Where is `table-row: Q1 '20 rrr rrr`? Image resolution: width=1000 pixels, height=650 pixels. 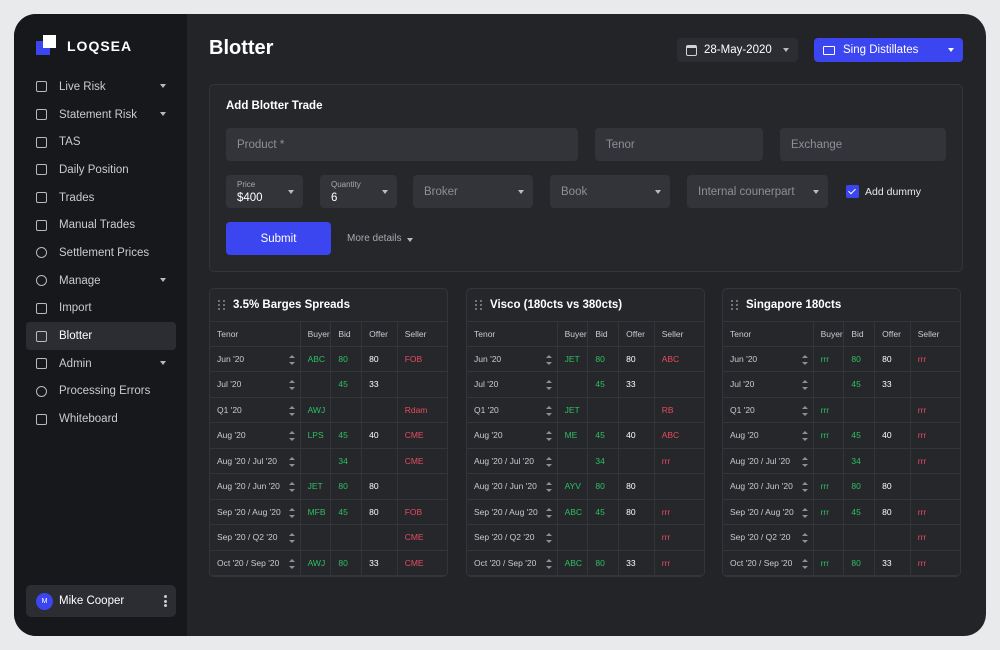 table-row: Q1 '20 rrr rrr is located at coordinates (841, 410).